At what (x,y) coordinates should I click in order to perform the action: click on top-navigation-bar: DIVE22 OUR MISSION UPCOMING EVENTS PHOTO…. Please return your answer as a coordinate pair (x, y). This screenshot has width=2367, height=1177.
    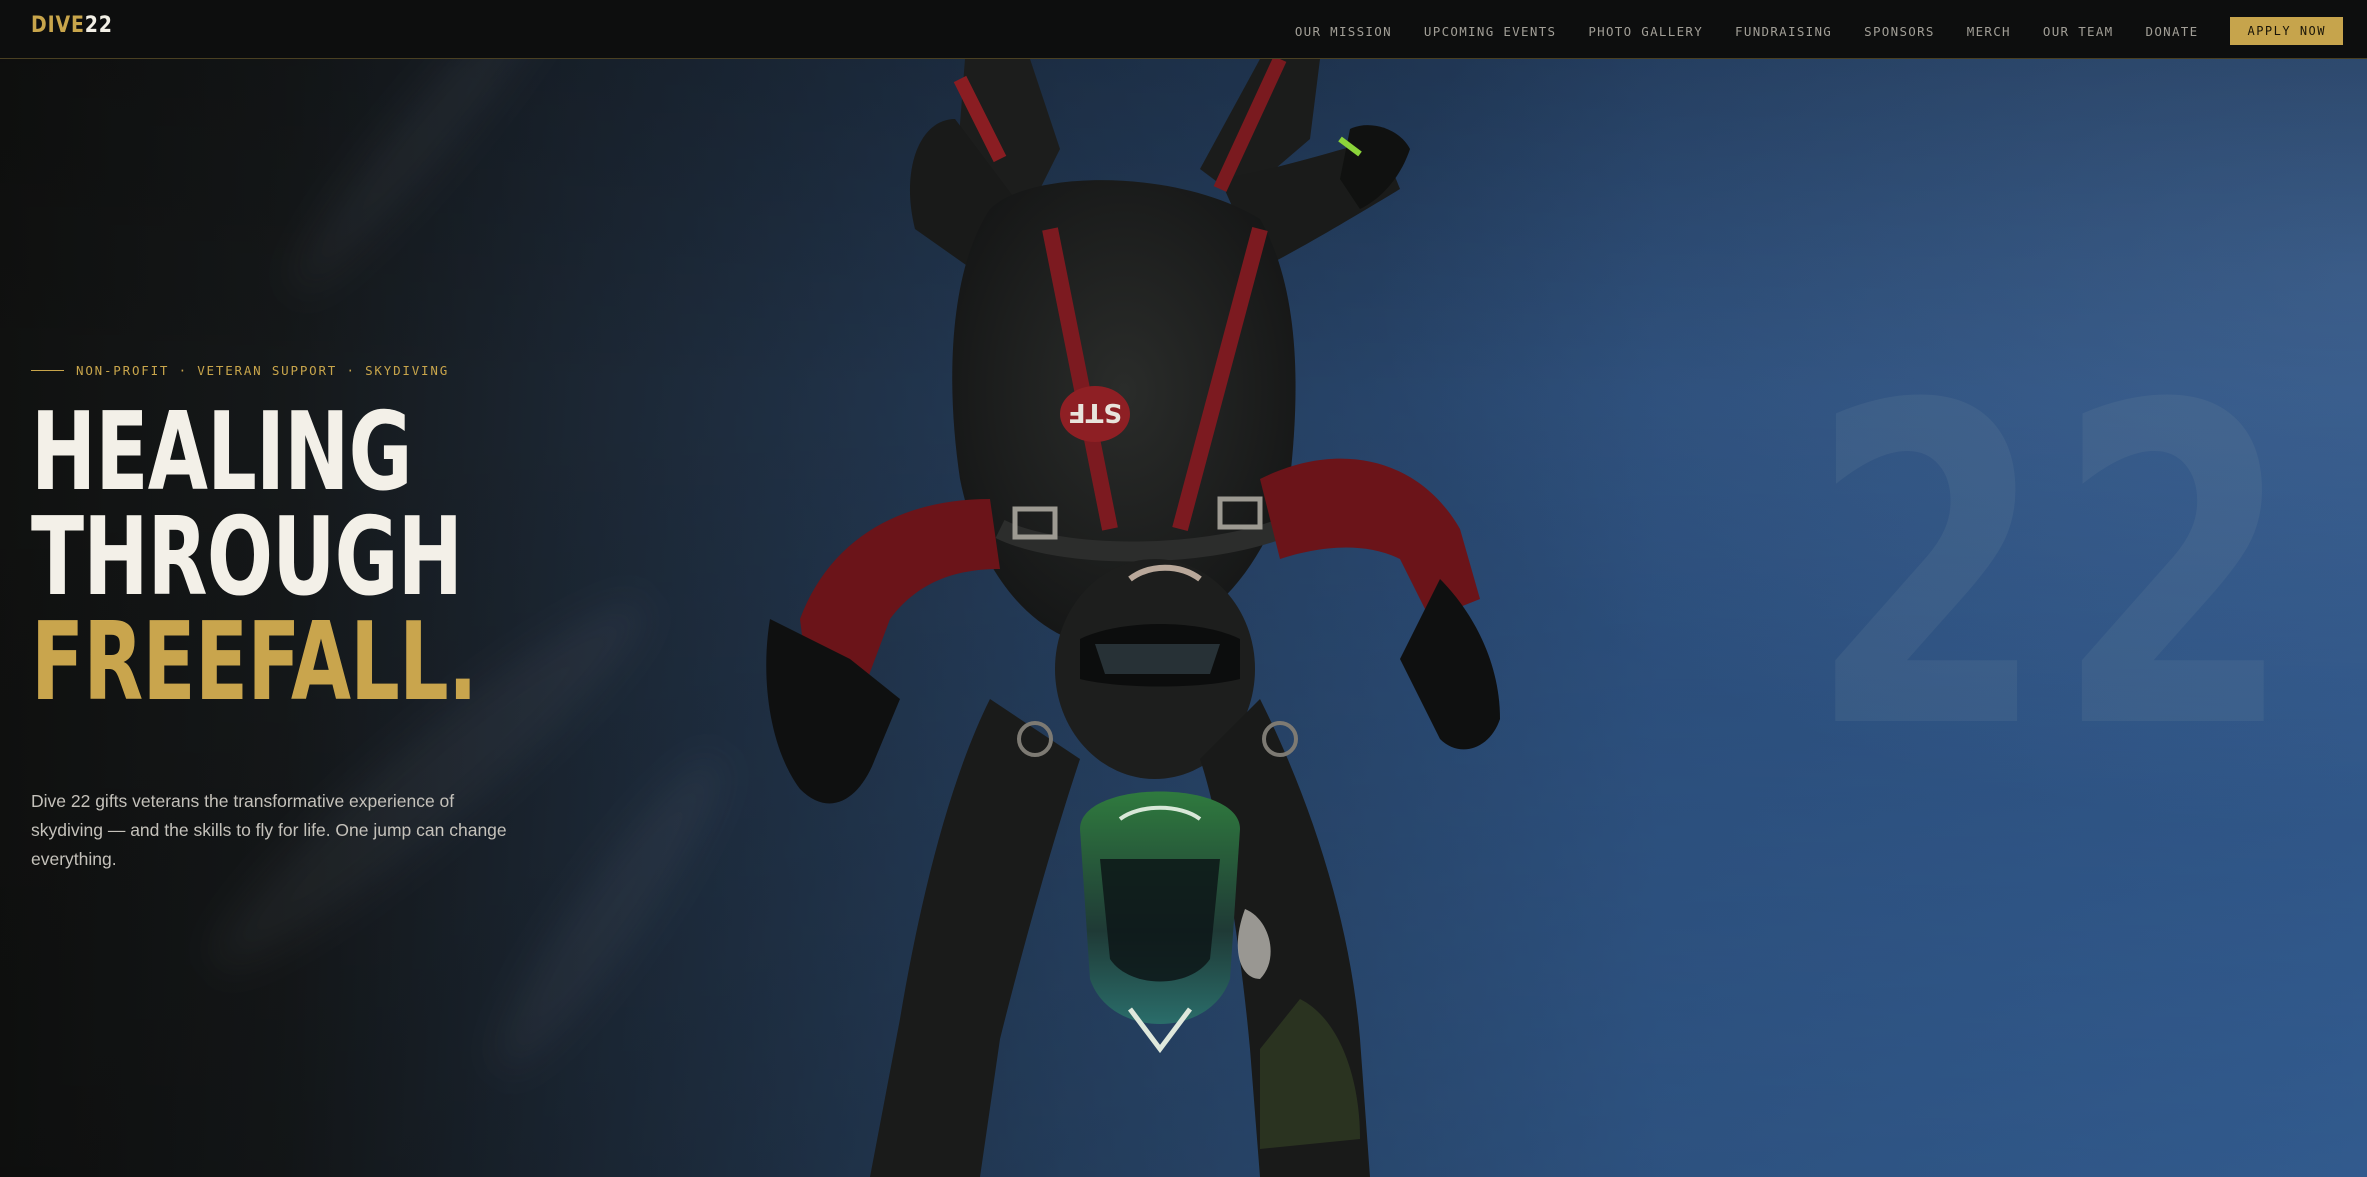
    Looking at the image, I should click on (1183, 29).